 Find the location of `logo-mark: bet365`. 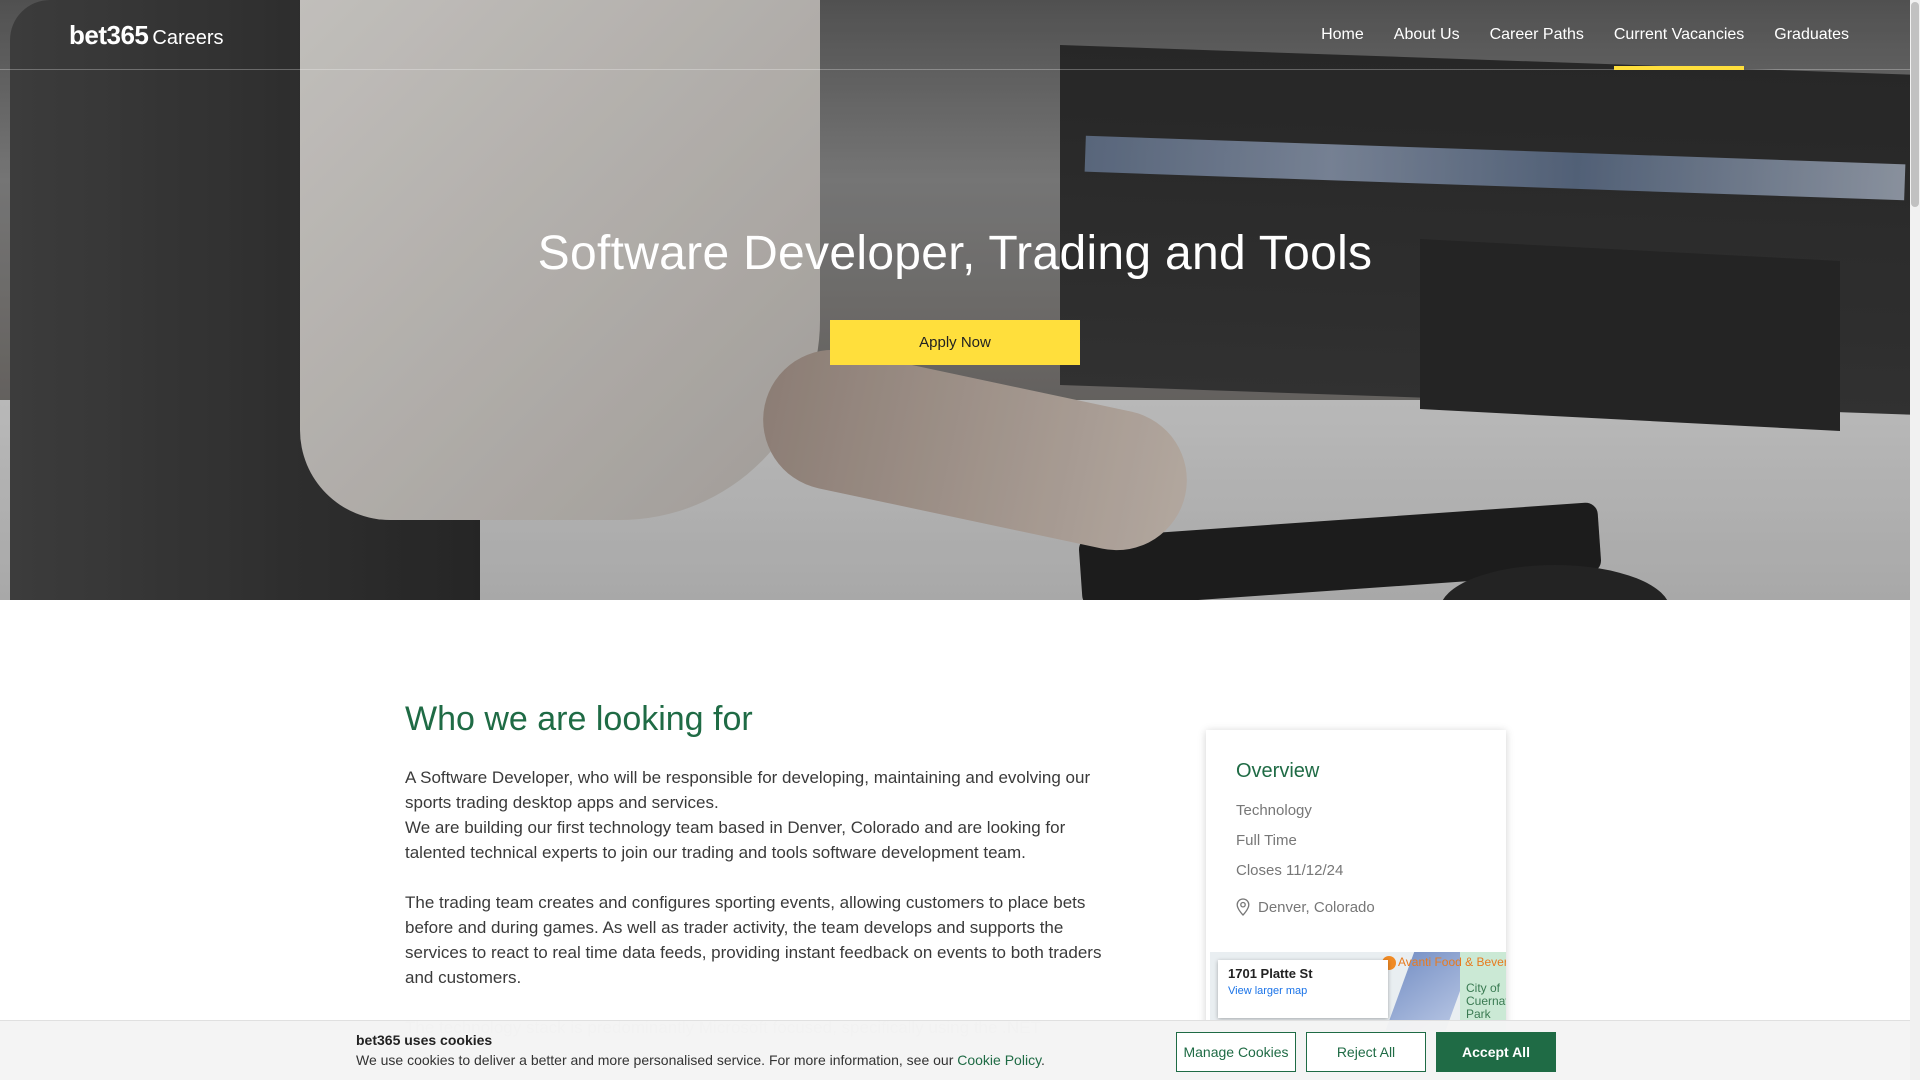

logo-mark: bet365 is located at coordinates (109, 35).